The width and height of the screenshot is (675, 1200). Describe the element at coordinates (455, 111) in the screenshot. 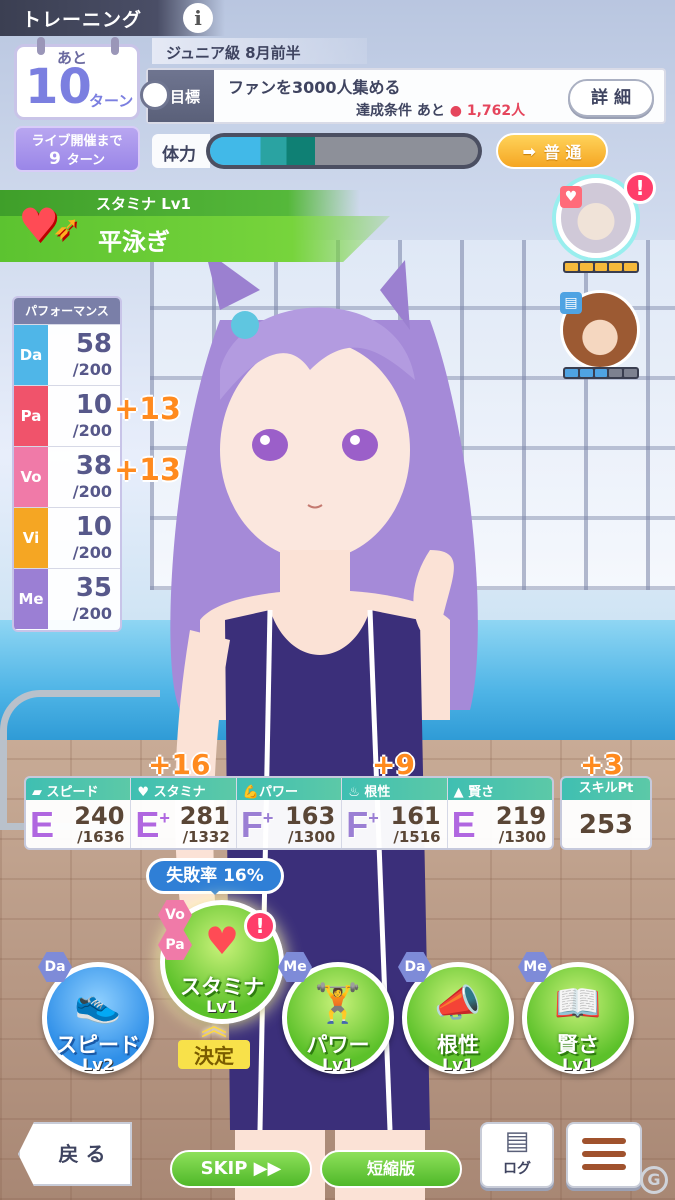

I see `person-icon: ●` at that location.